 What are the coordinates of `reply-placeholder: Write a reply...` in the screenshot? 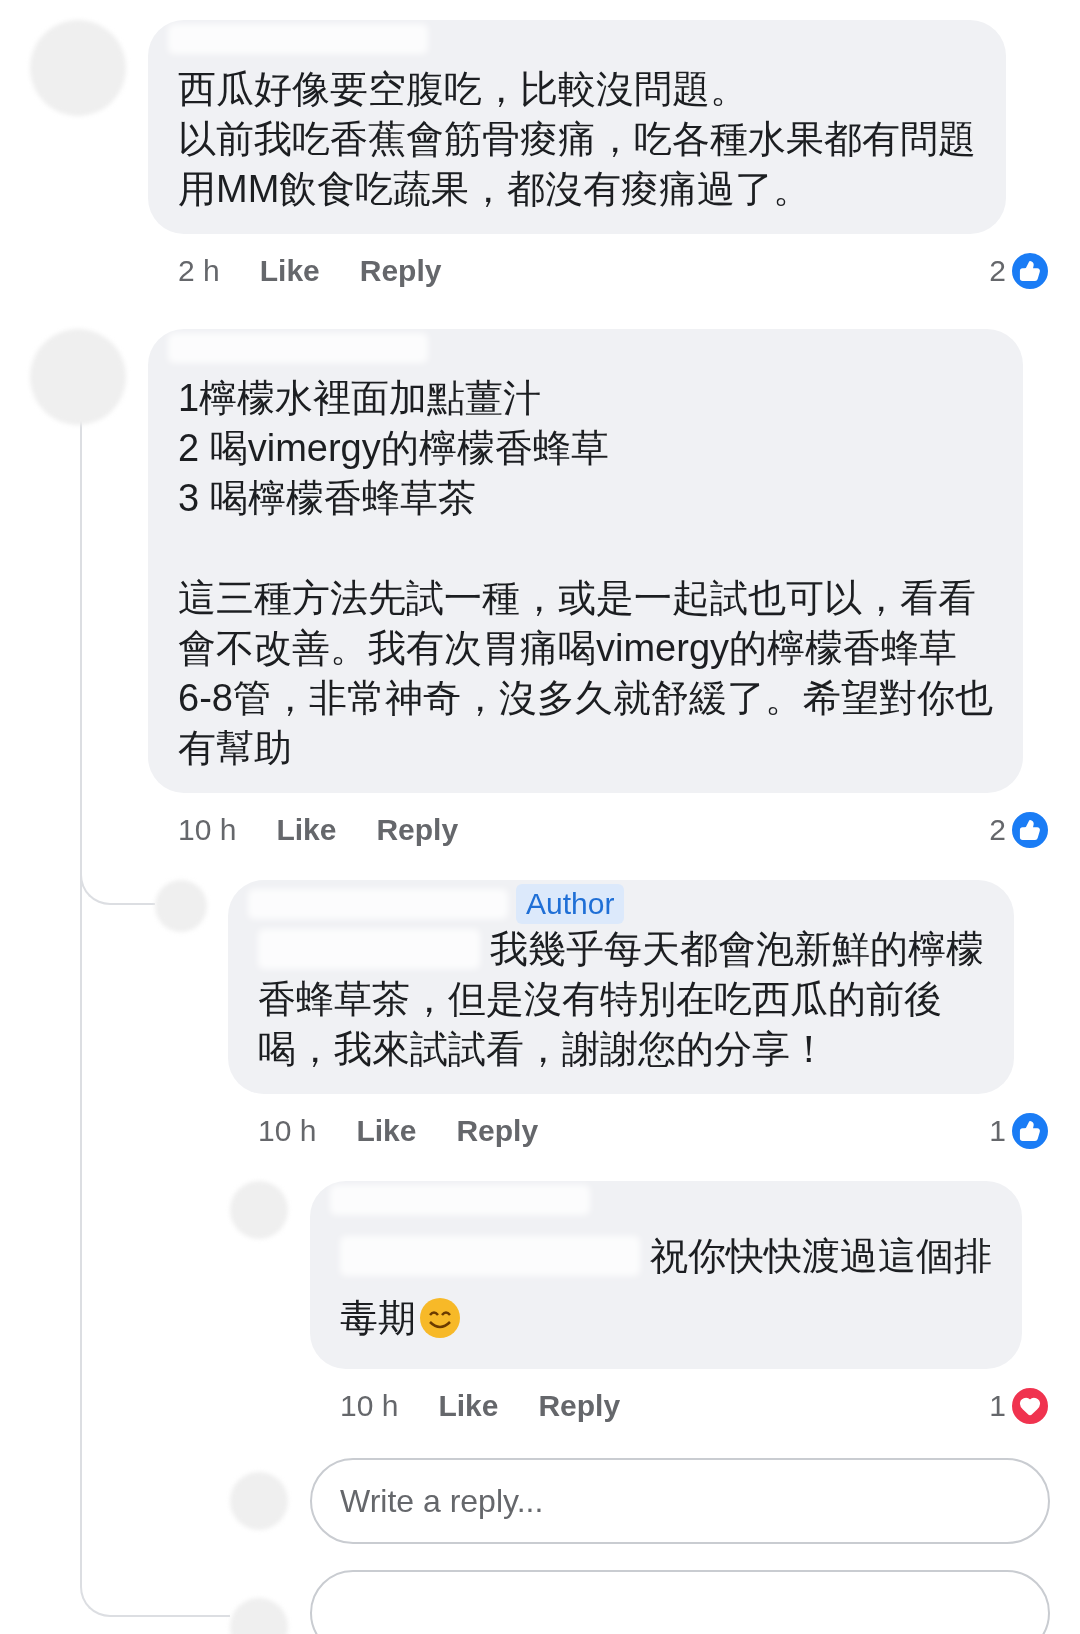 It's located at (442, 1501).